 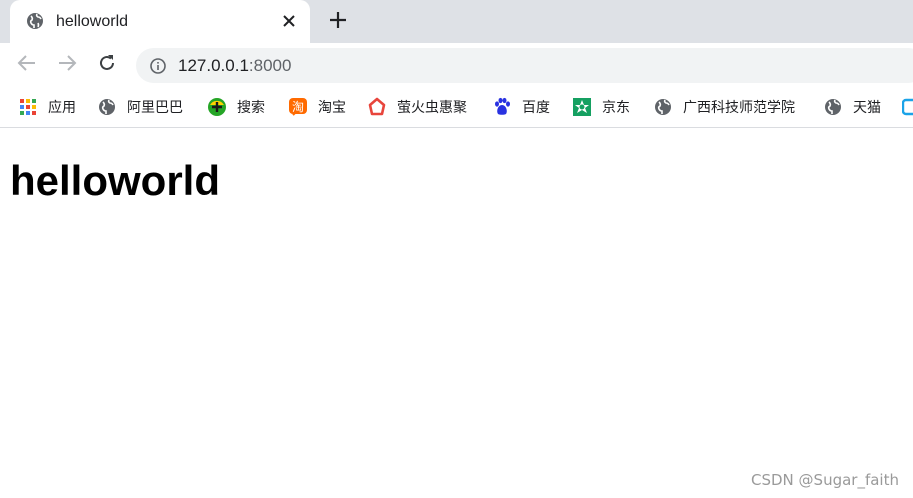 What do you see at coordinates (825, 480) in the screenshot?
I see `watermark: CSDN @Sugar_faith` at bounding box center [825, 480].